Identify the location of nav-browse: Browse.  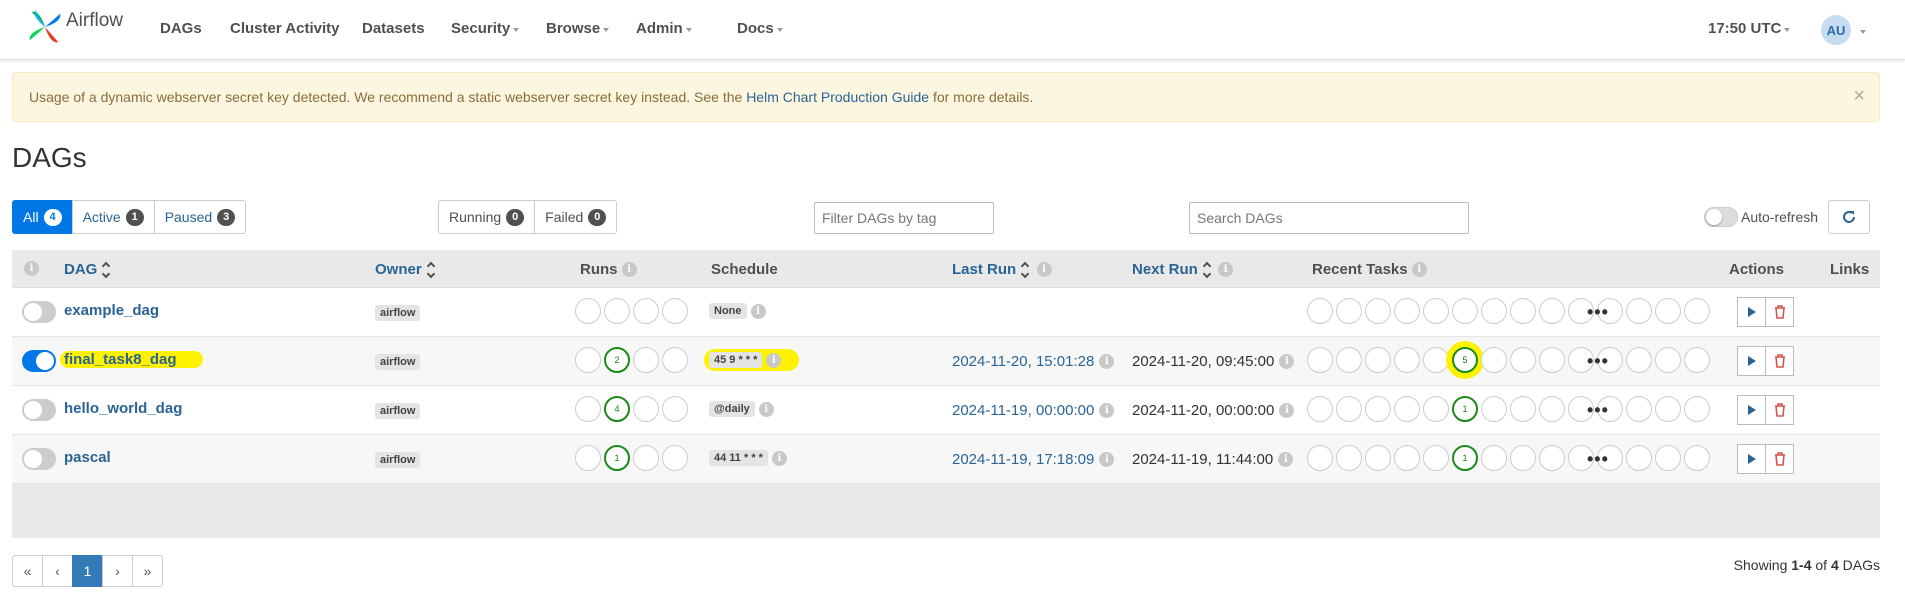
(578, 28).